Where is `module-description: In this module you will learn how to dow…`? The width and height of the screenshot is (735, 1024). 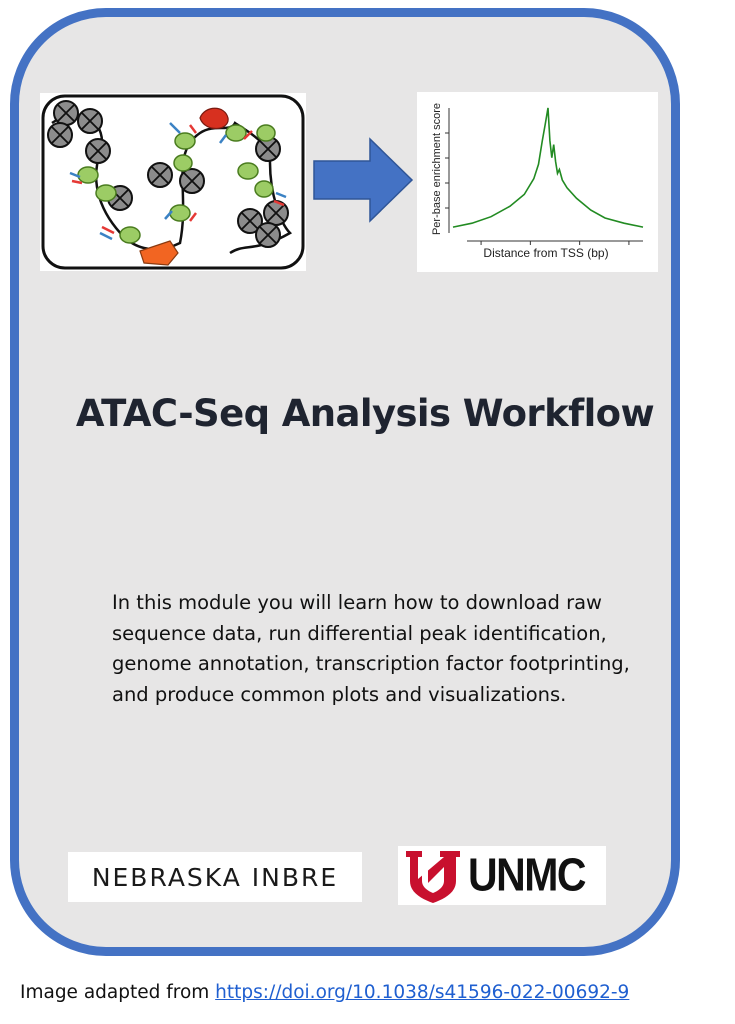 module-description: In this module you will learn how to dow… is located at coordinates (371, 648).